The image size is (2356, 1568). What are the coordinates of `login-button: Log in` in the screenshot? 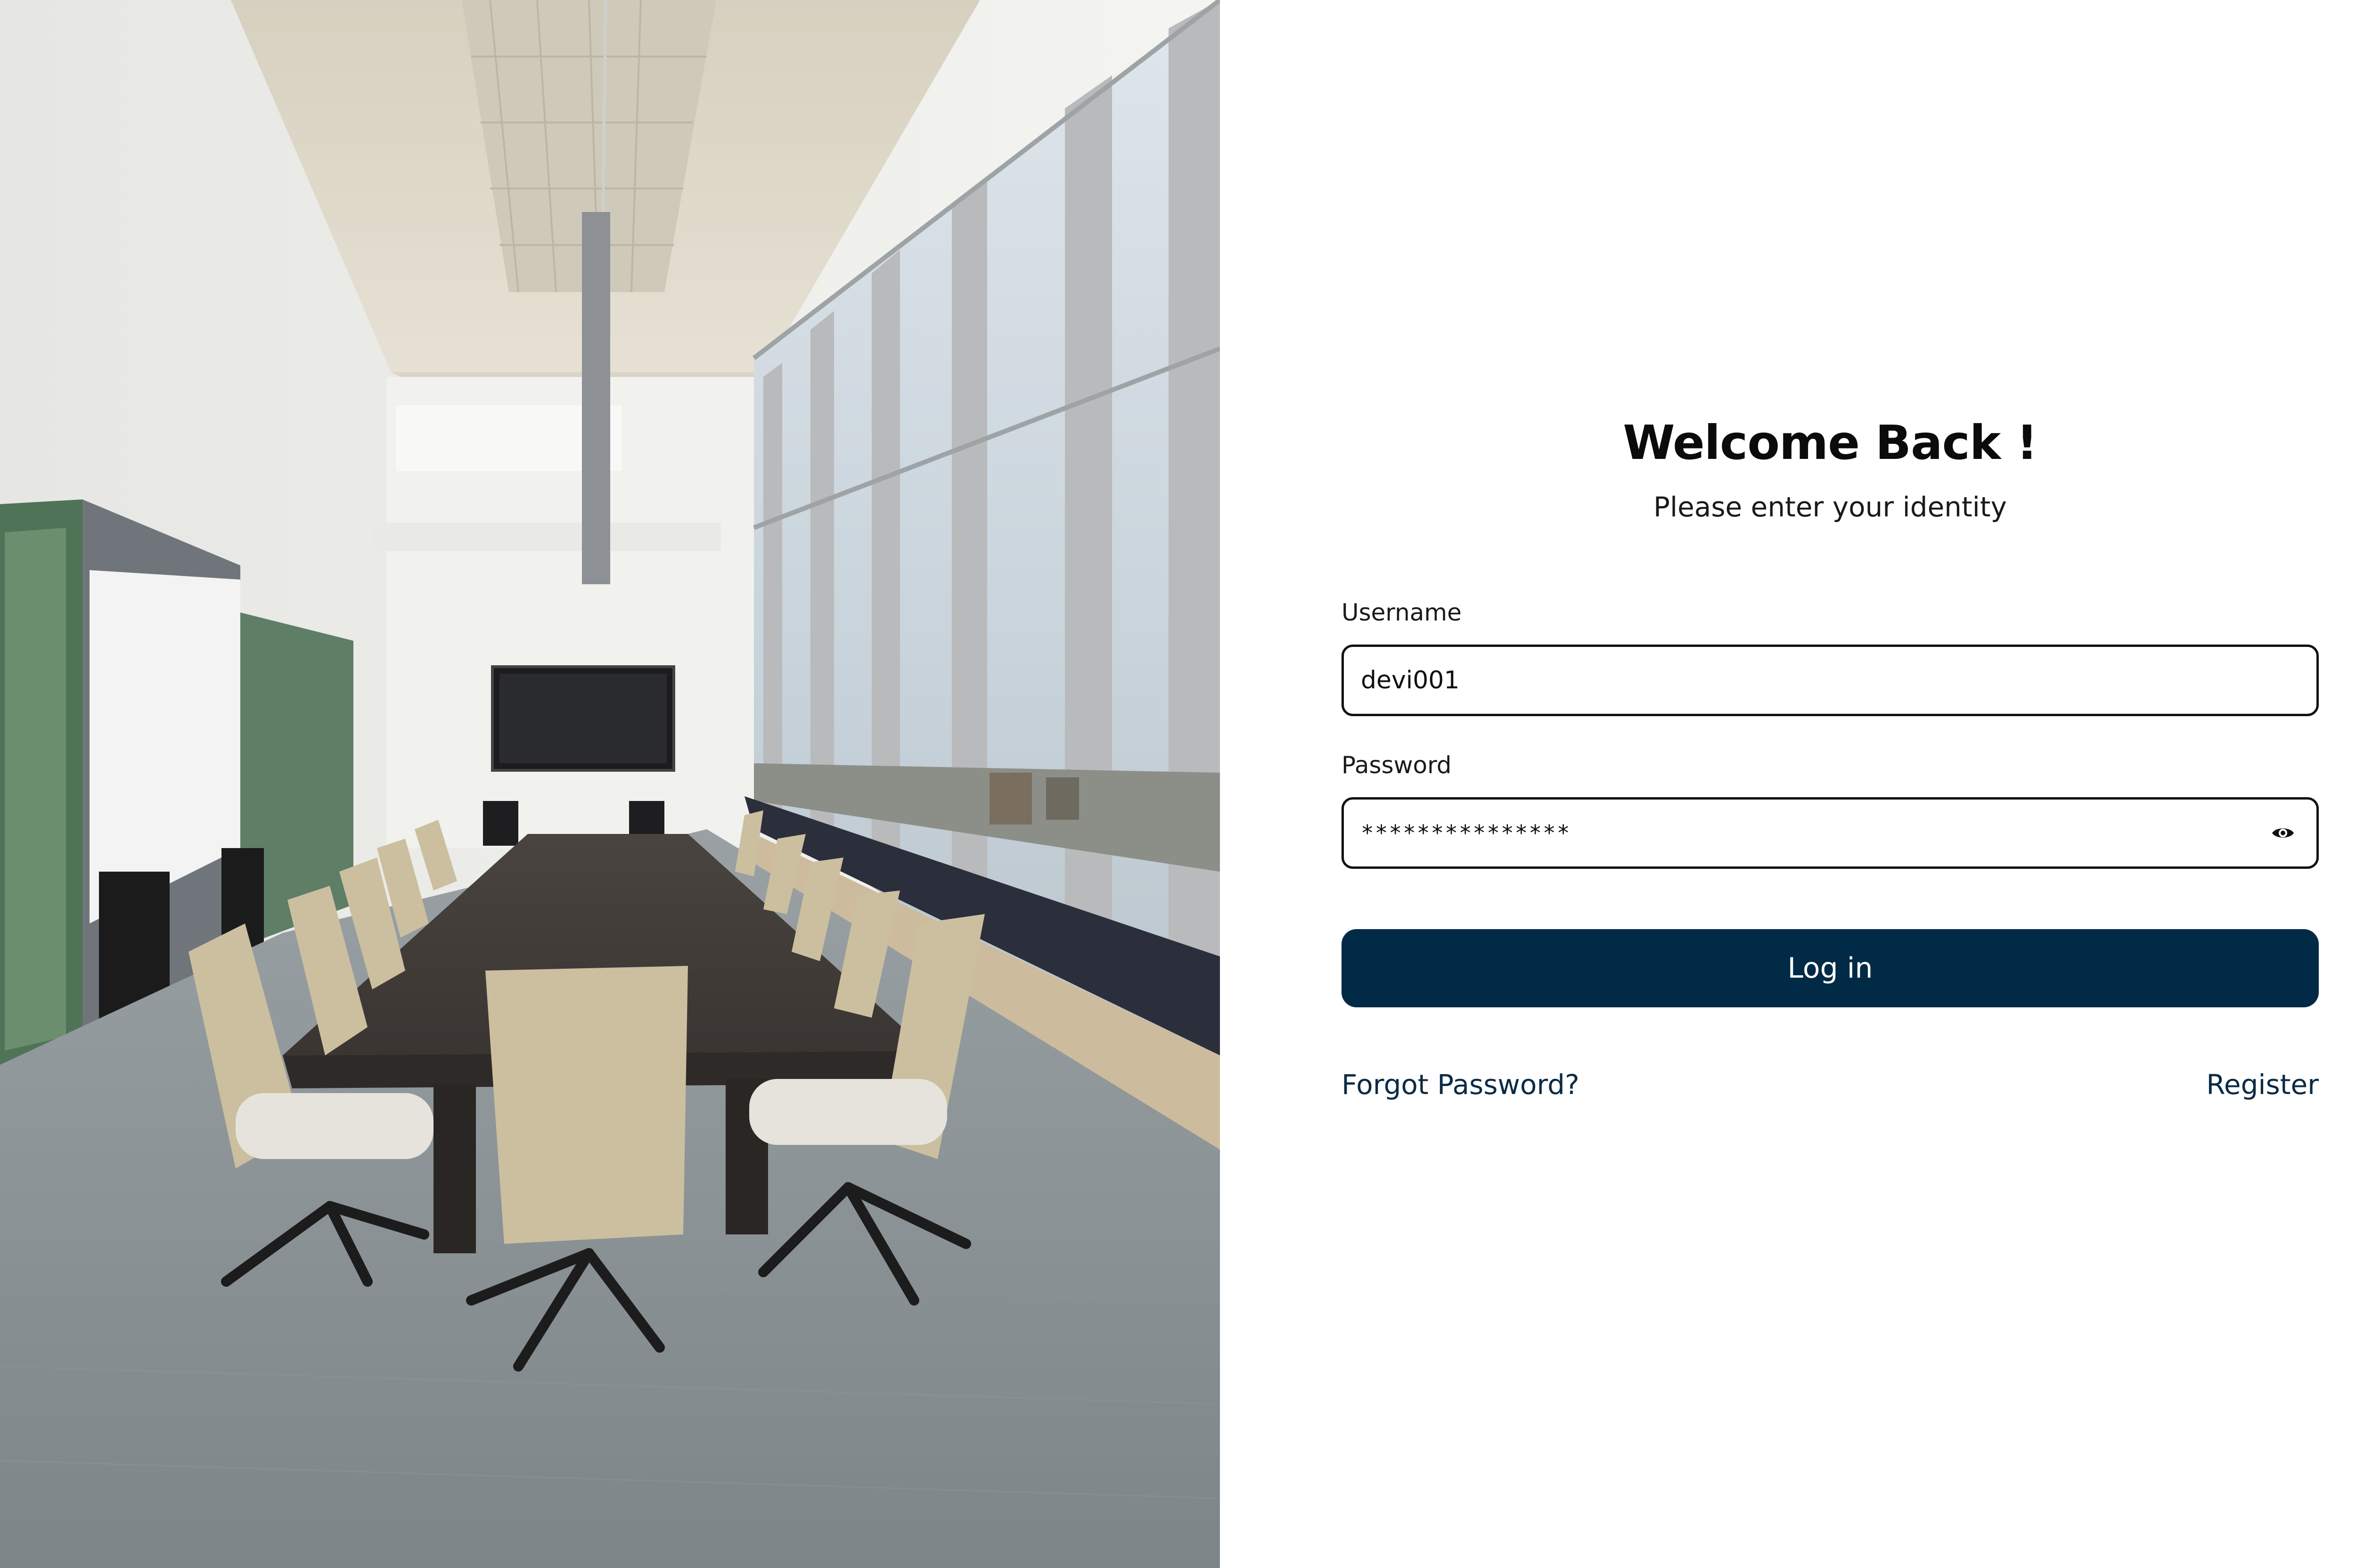 It's located at (1830, 968).